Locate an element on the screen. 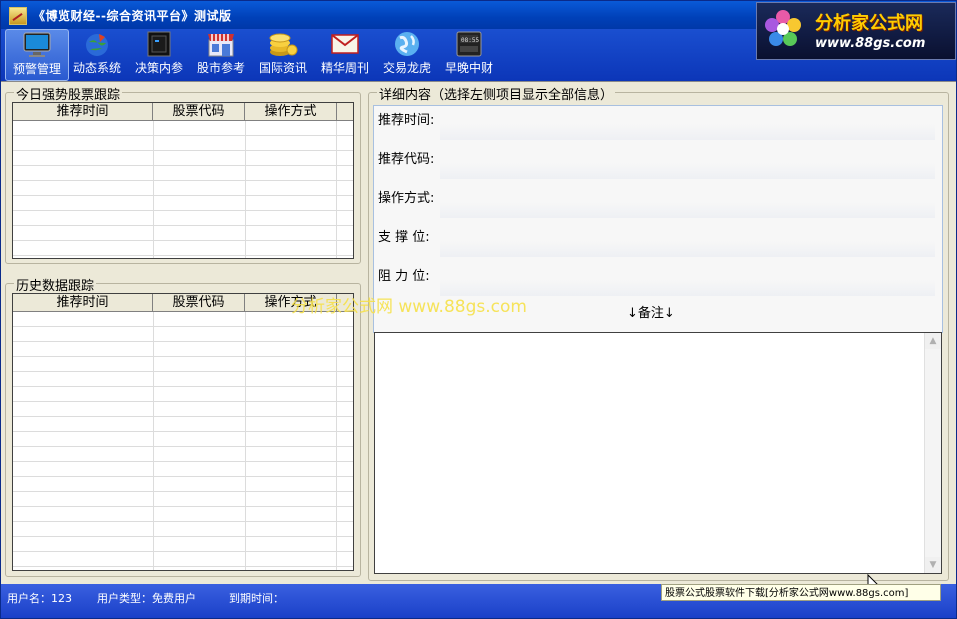  brand-logo: 分析家公式网 www.88gs.com is located at coordinates (856, 31).